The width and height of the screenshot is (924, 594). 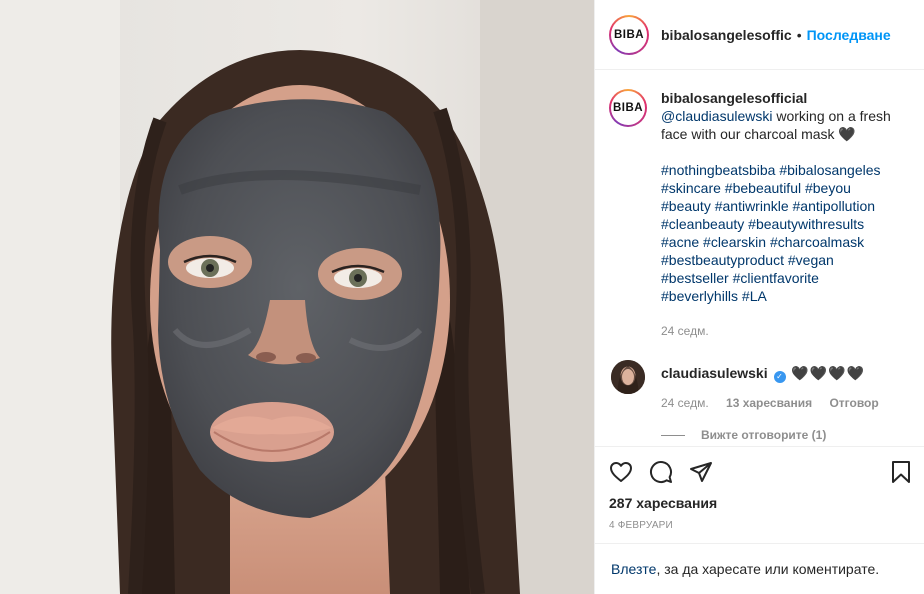 I want to click on login-prompt: Влезте, за да харесате или коментирате., so click(x=759, y=568).